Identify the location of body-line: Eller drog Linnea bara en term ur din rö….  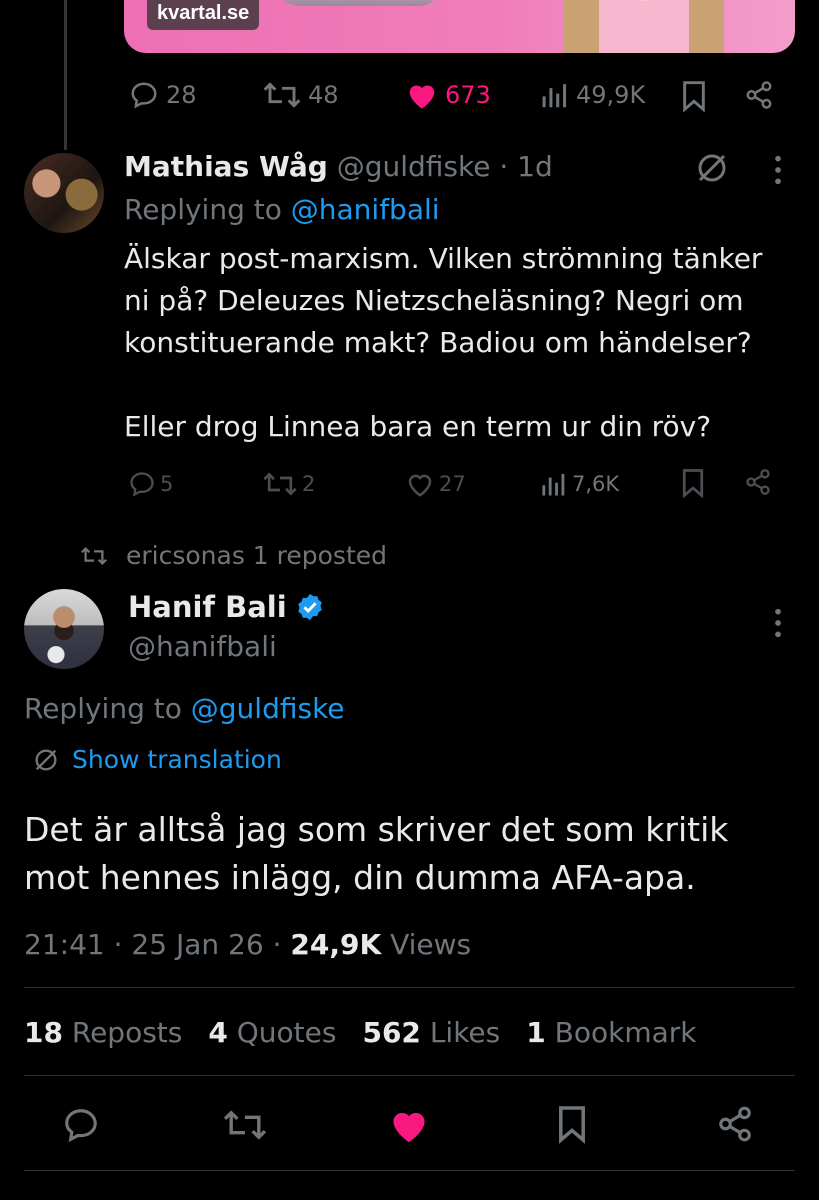
(418, 426).